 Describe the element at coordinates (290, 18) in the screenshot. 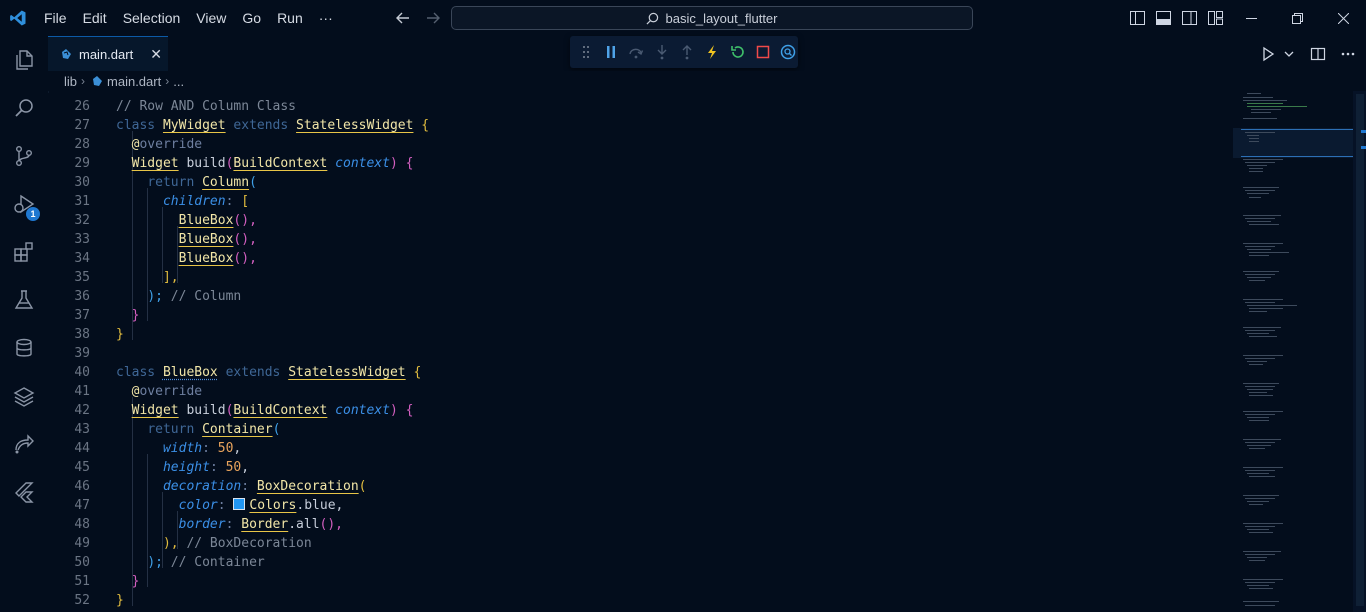

I see `menu-run: Run` at that location.